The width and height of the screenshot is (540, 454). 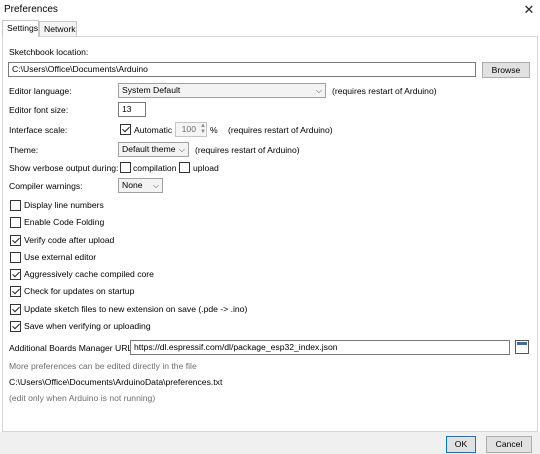 What do you see at coordinates (203, 129) in the screenshot?
I see `spinner-arrows-icon: ▲ ▼` at bounding box center [203, 129].